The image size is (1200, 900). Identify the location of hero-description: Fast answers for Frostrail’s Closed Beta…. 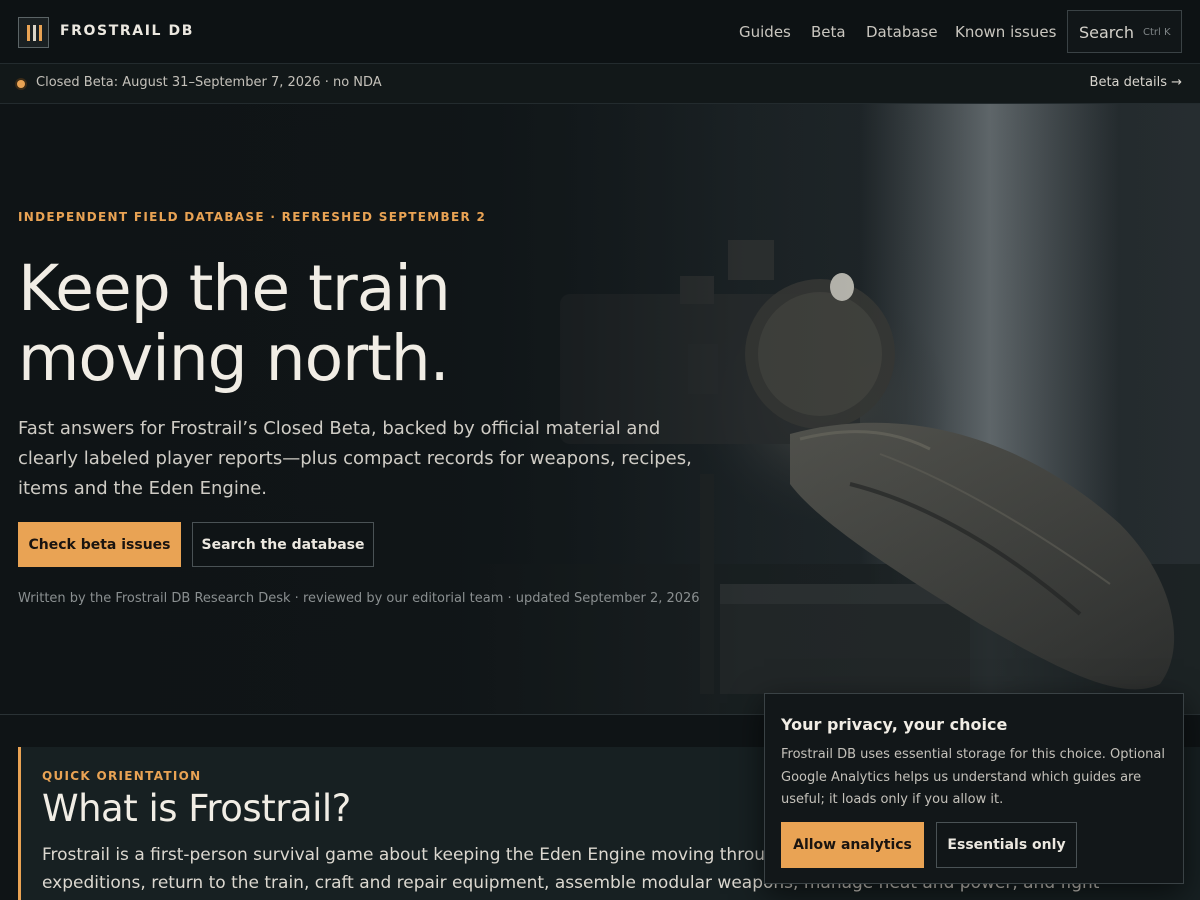
(355, 458).